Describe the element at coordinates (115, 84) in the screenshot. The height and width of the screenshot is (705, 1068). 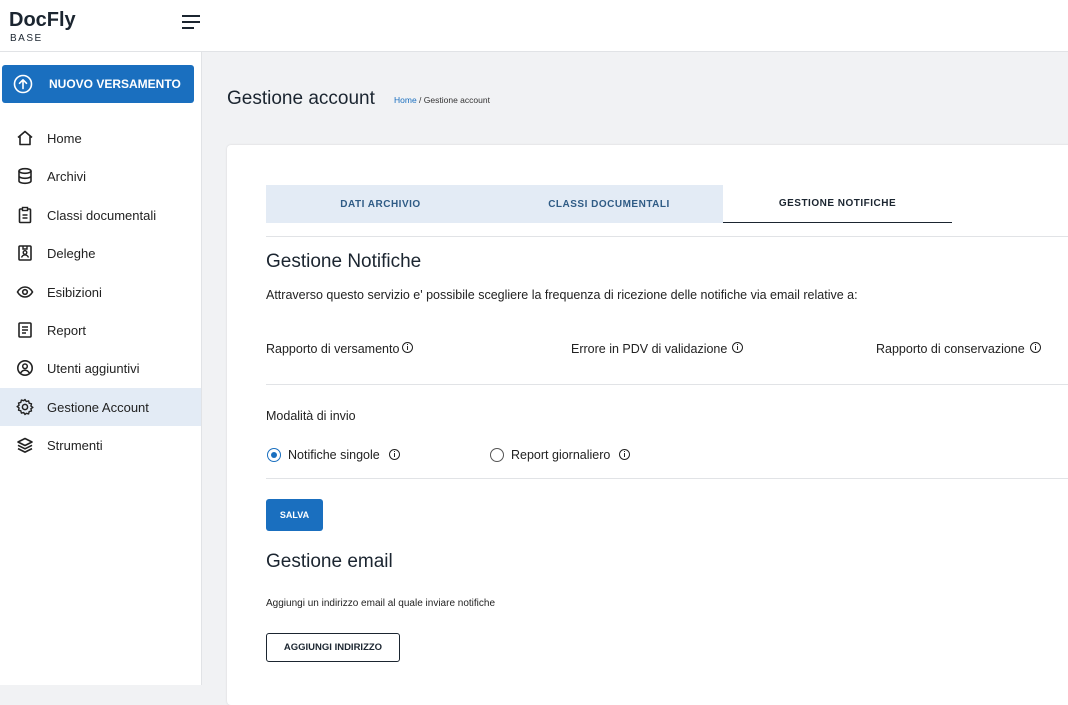
I see `new-upload-label: NUOVO VERSAMENTO` at that location.